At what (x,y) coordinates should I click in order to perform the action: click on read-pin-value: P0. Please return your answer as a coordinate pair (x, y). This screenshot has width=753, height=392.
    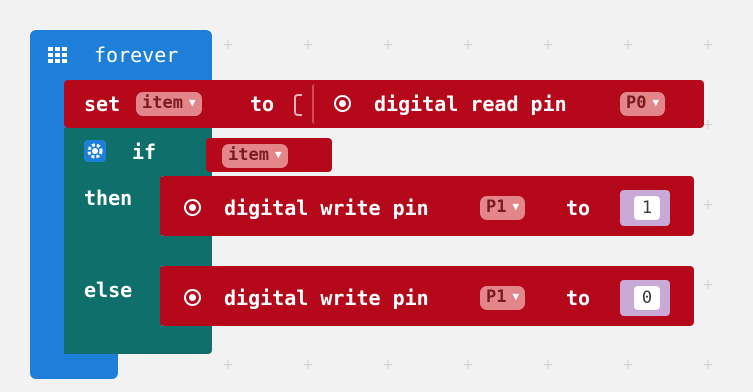
    Looking at the image, I should click on (636, 103).